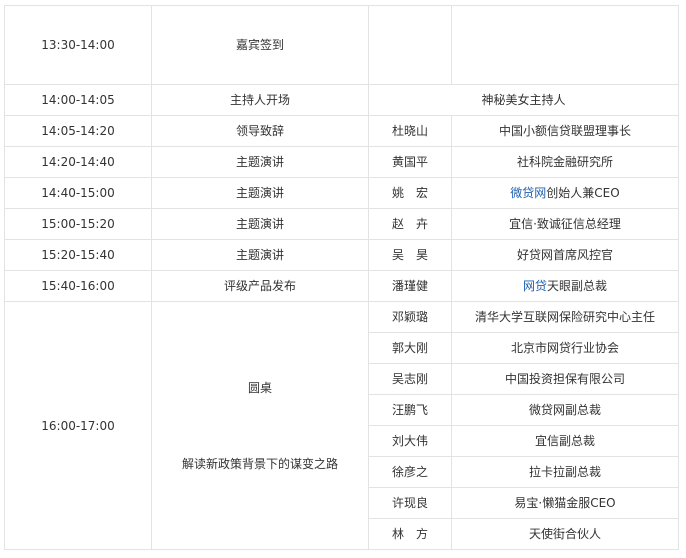 The width and height of the screenshot is (686, 558). I want to click on speaker-cell: 潘瑾健, so click(410, 286).